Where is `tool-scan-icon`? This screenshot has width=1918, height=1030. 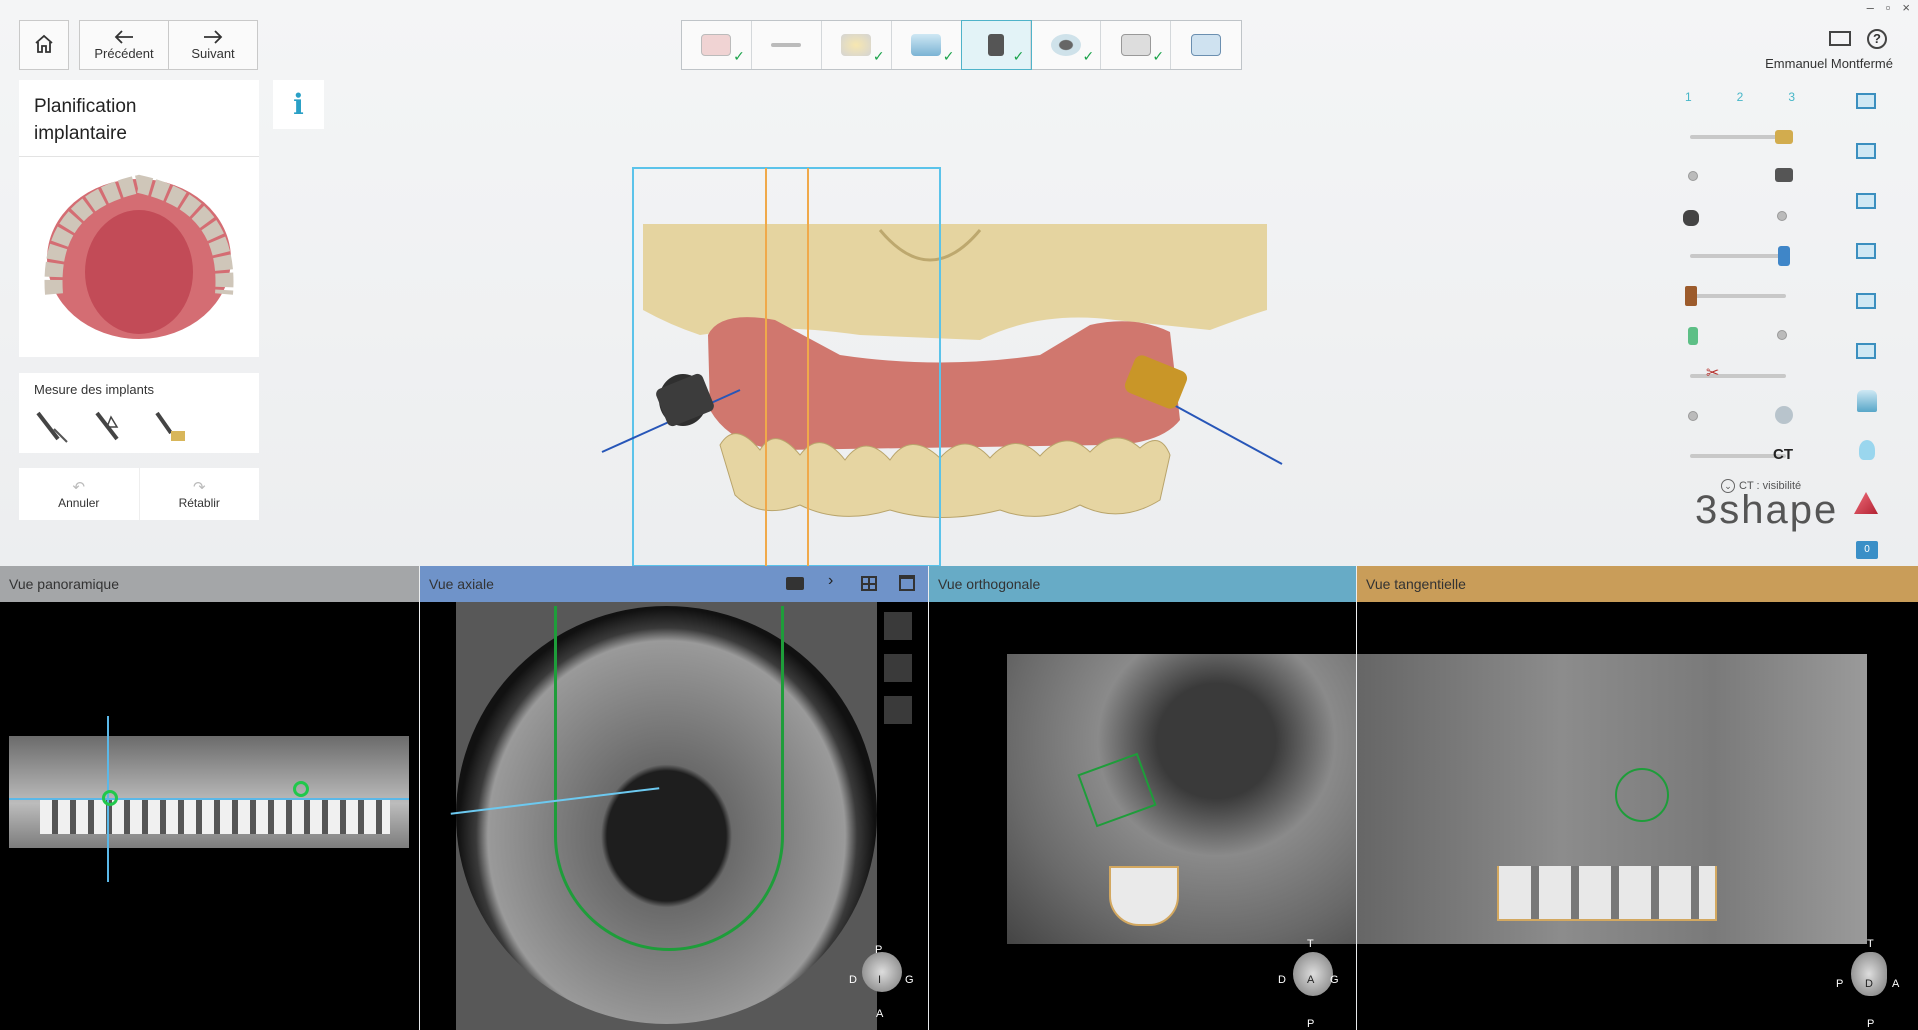 tool-scan-icon is located at coordinates (898, 626).